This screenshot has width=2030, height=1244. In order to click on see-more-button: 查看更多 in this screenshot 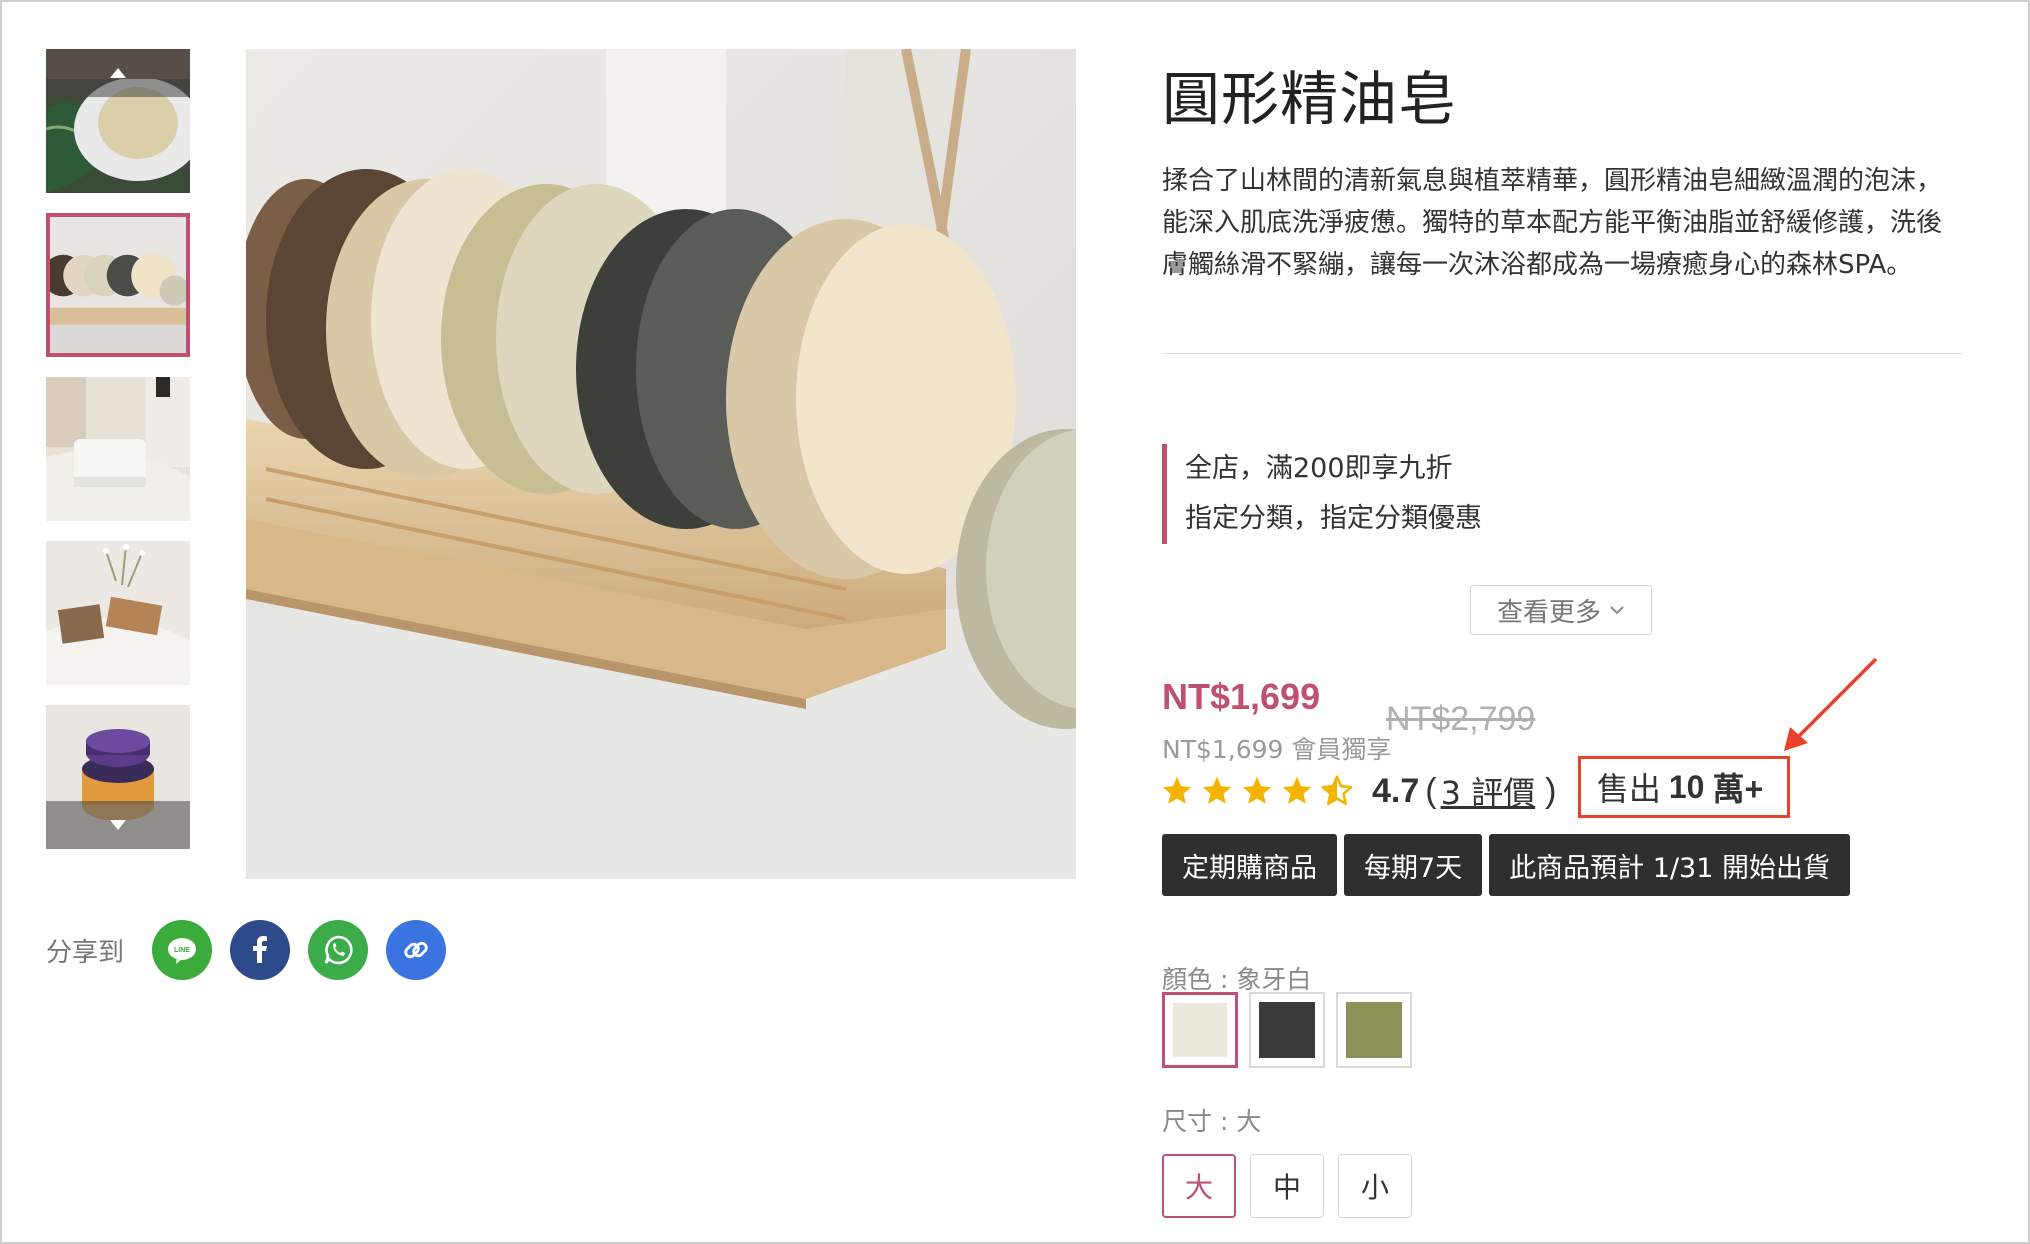, I will do `click(1561, 610)`.